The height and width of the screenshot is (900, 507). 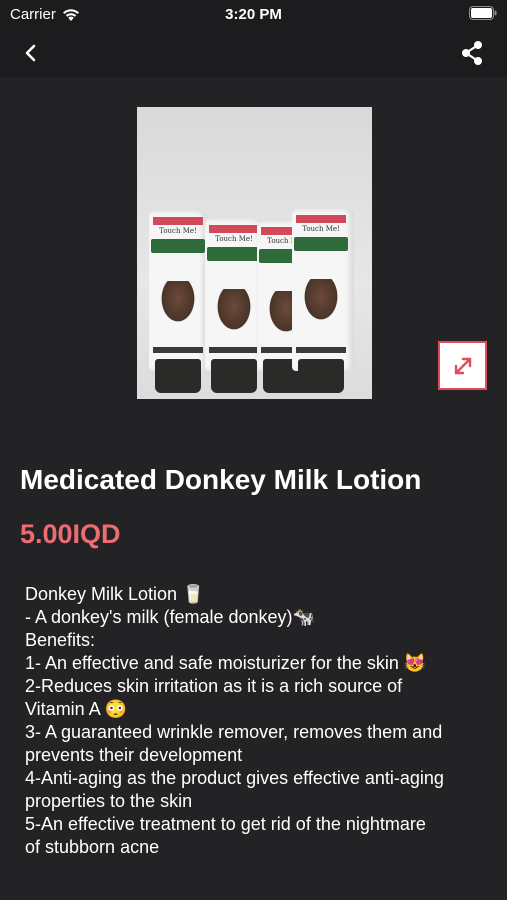 What do you see at coordinates (109, 801) in the screenshot?
I see `description-line: properties to the skin` at bounding box center [109, 801].